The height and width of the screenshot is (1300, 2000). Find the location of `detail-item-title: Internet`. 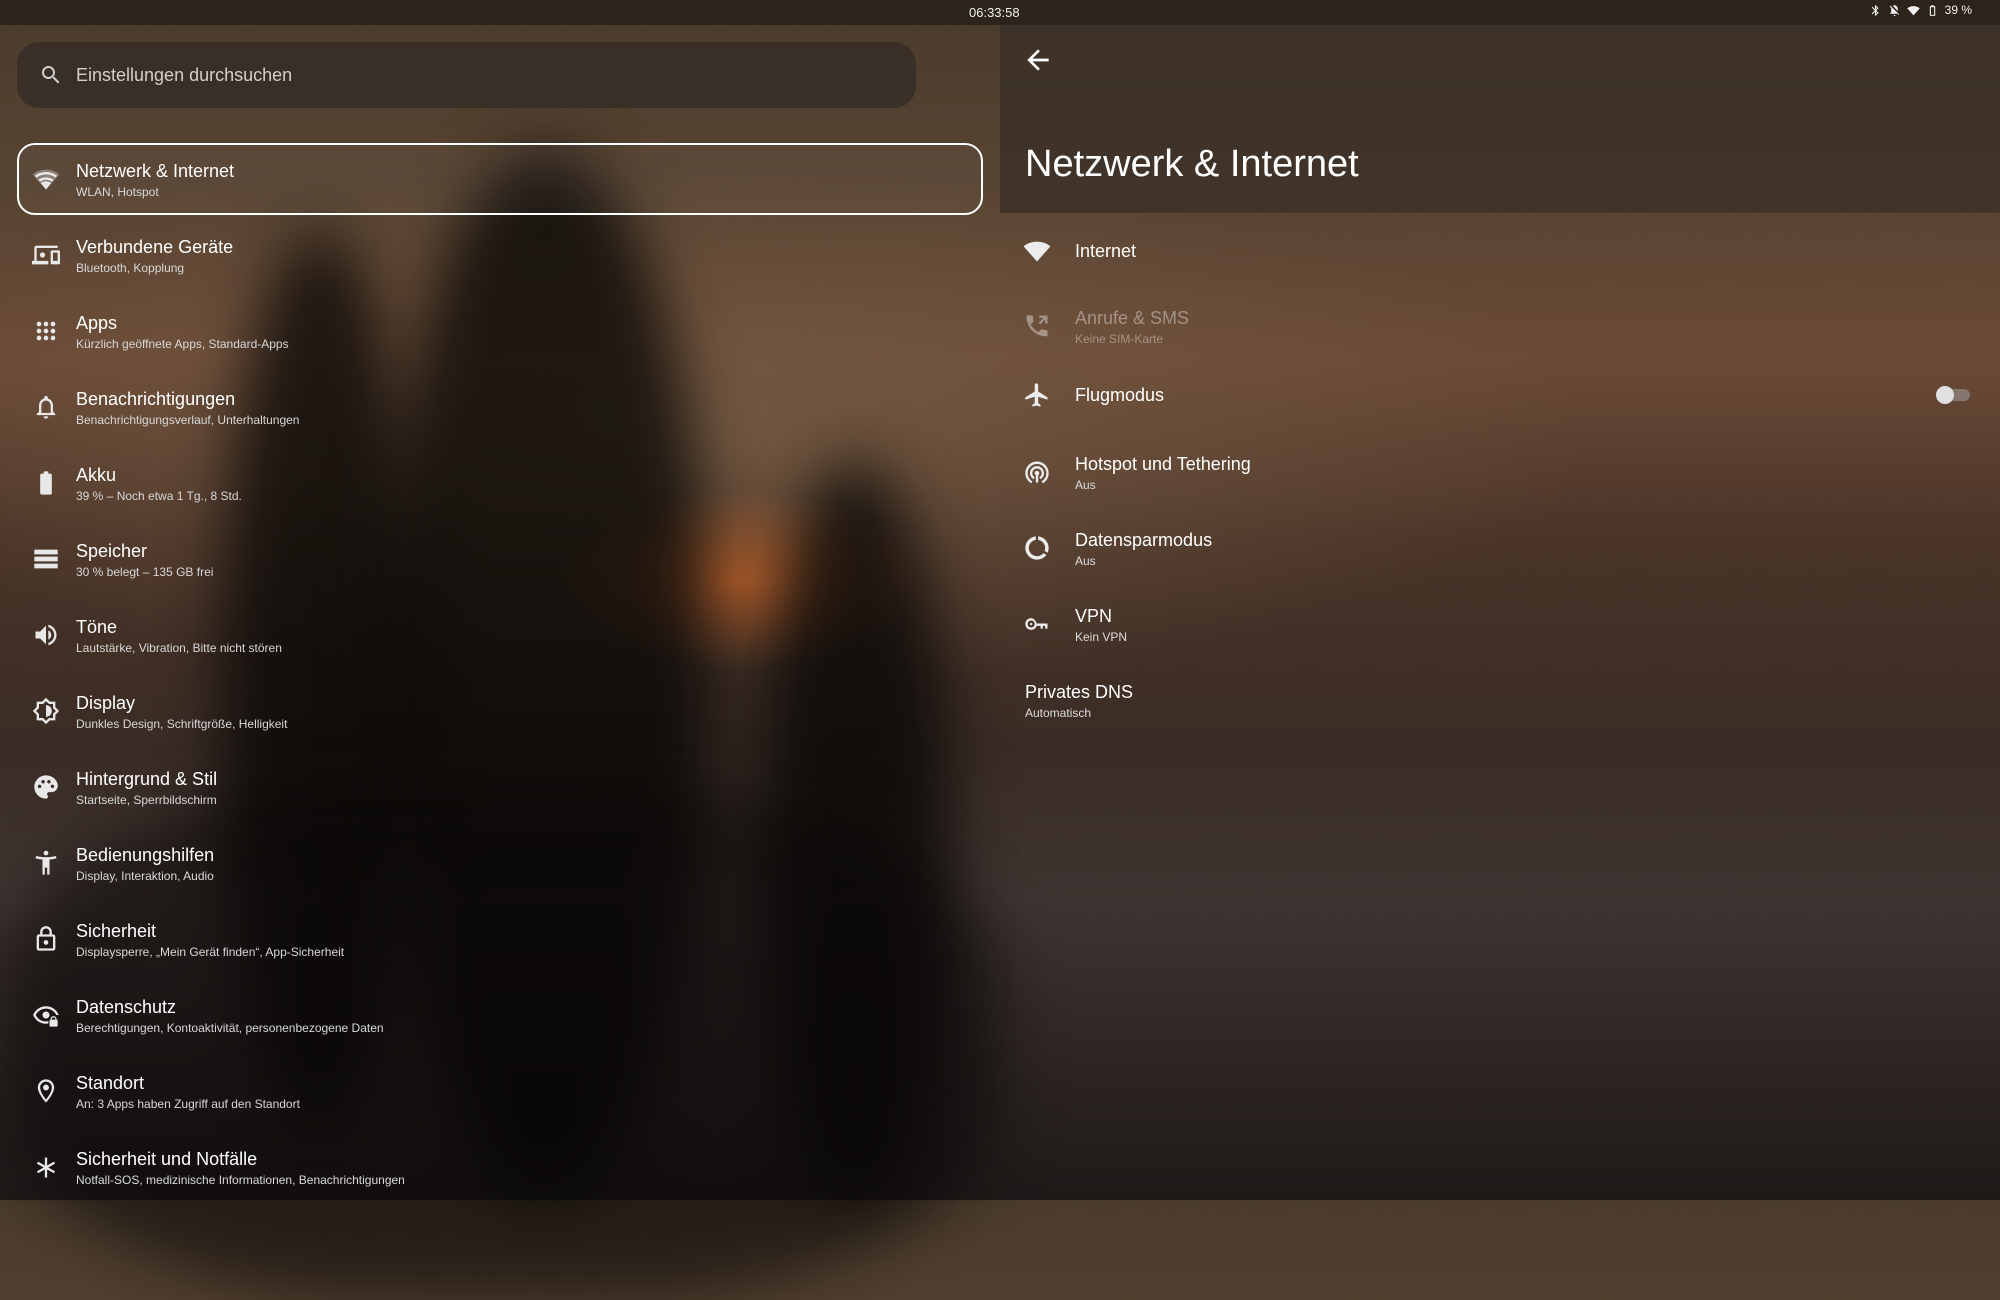

detail-item-title: Internet is located at coordinates (1106, 251).